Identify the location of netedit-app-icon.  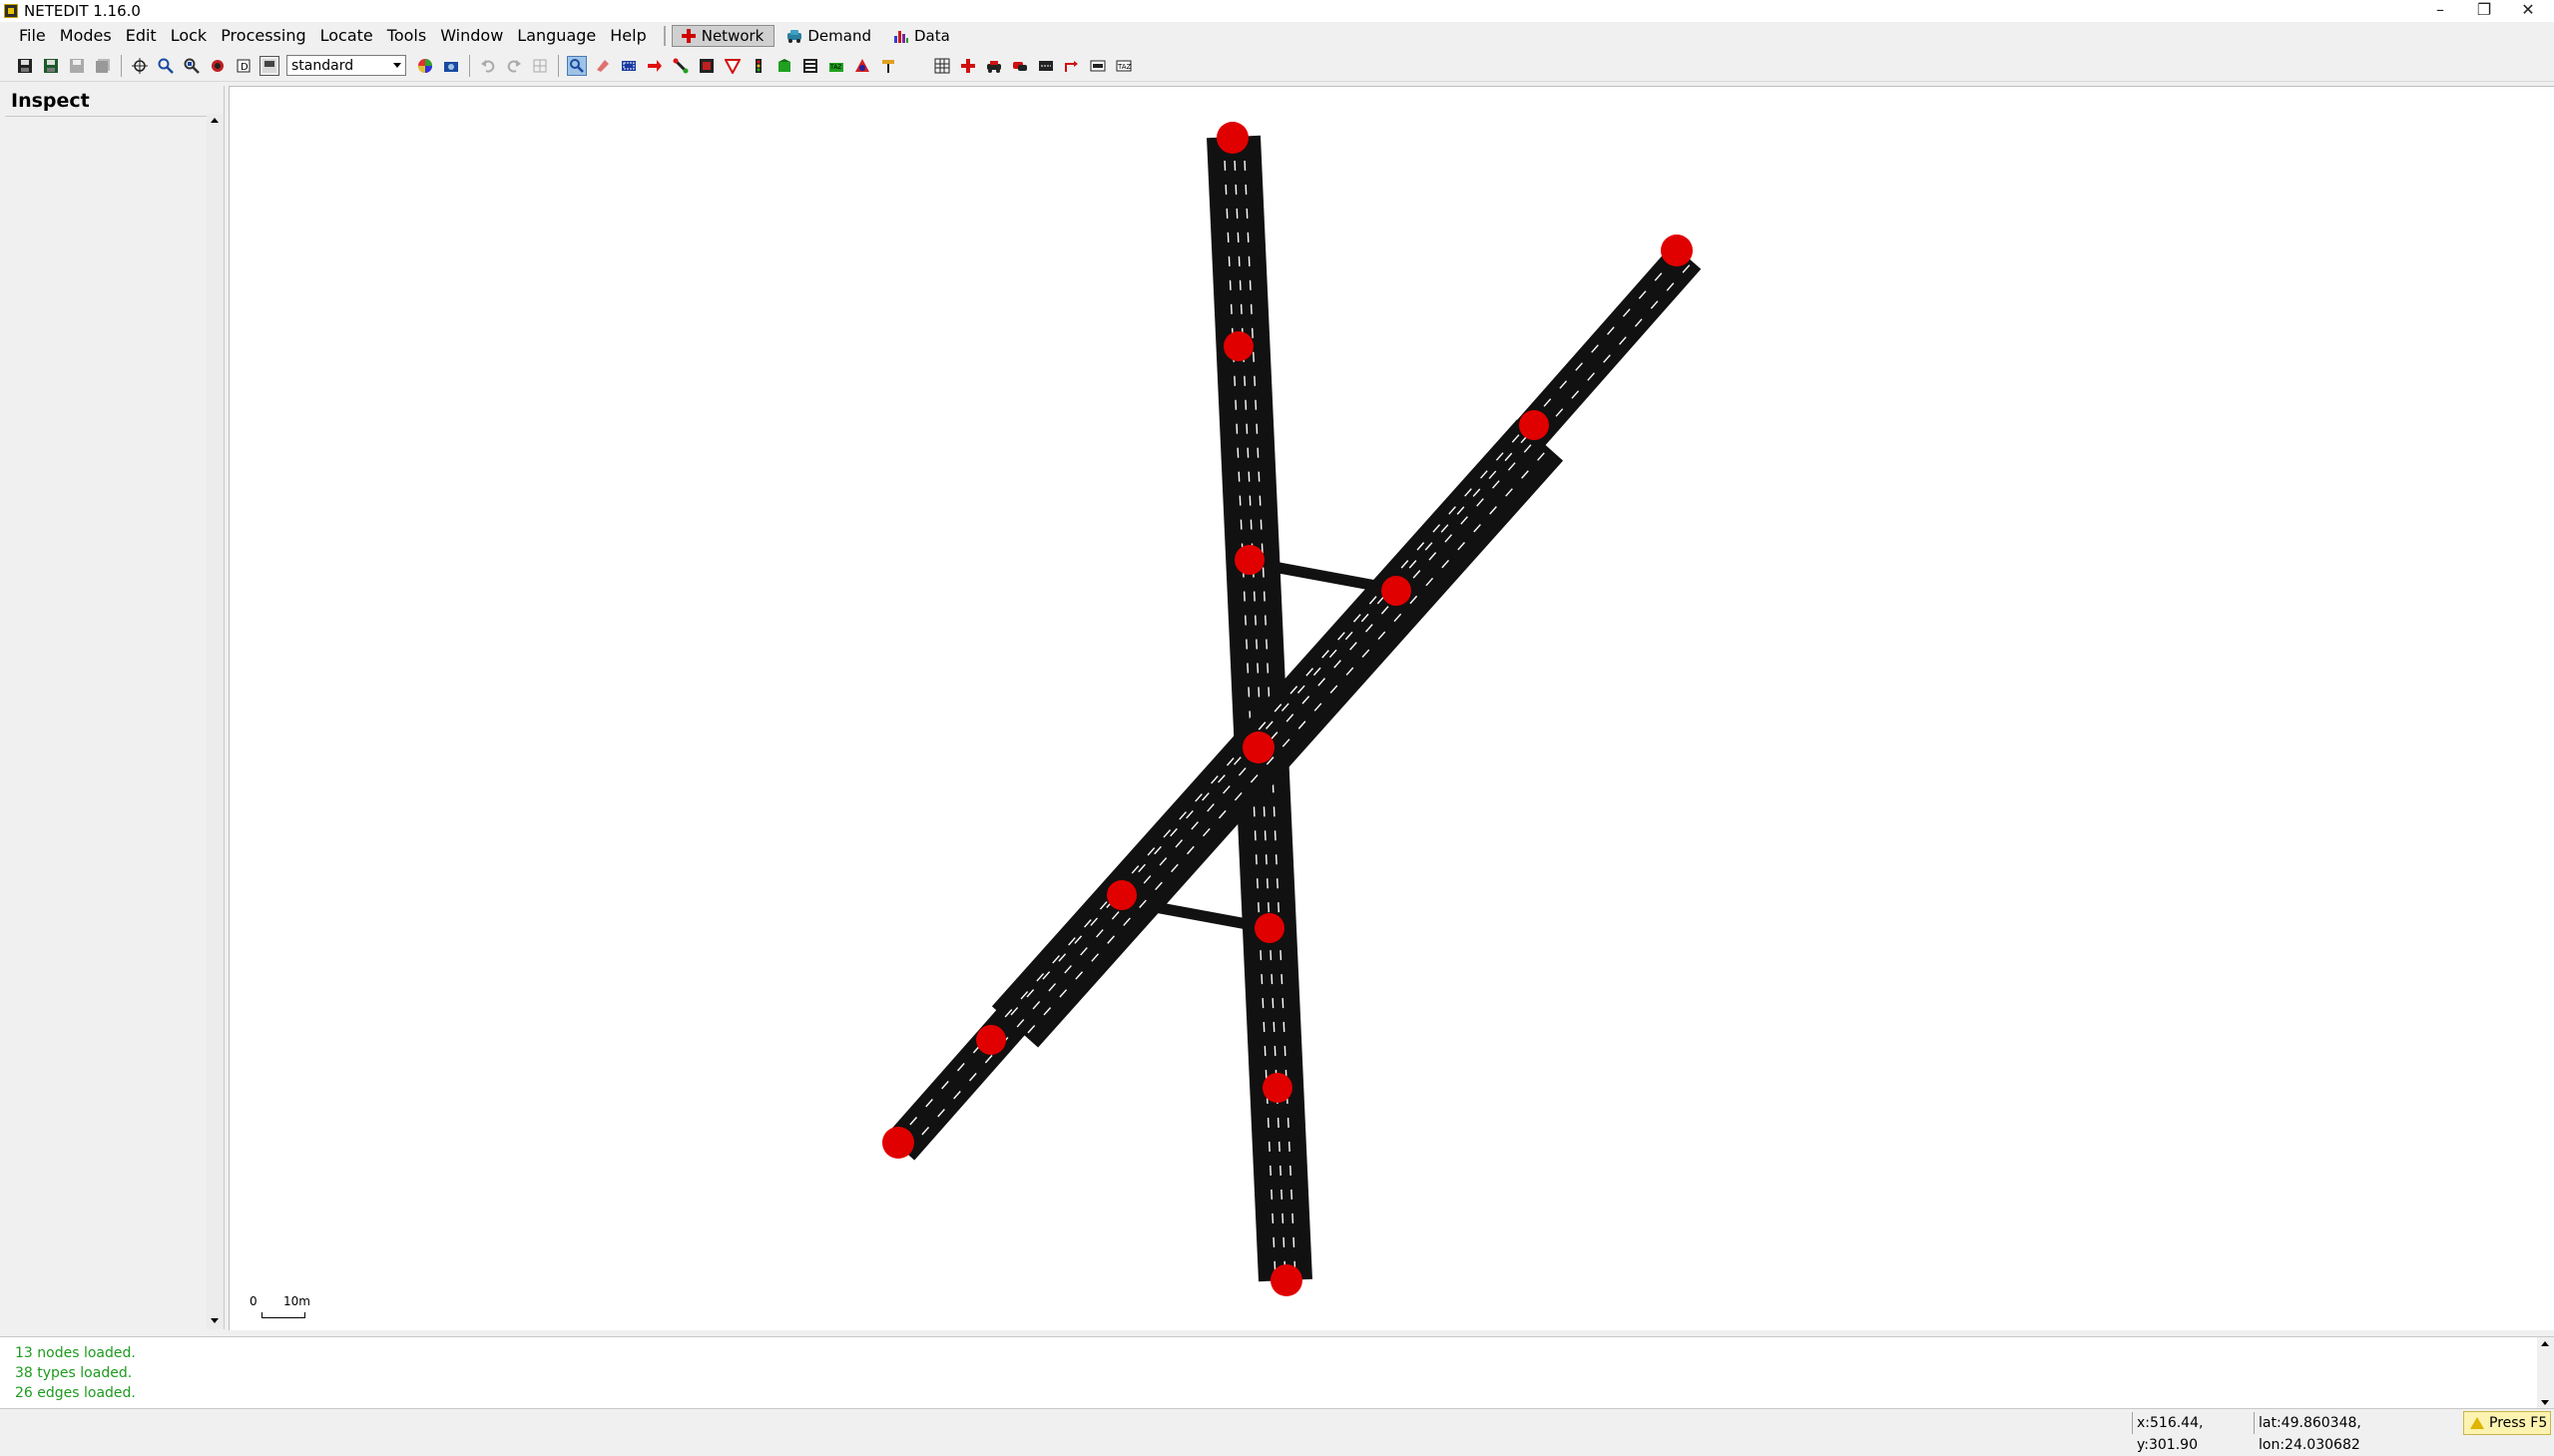
(11, 11).